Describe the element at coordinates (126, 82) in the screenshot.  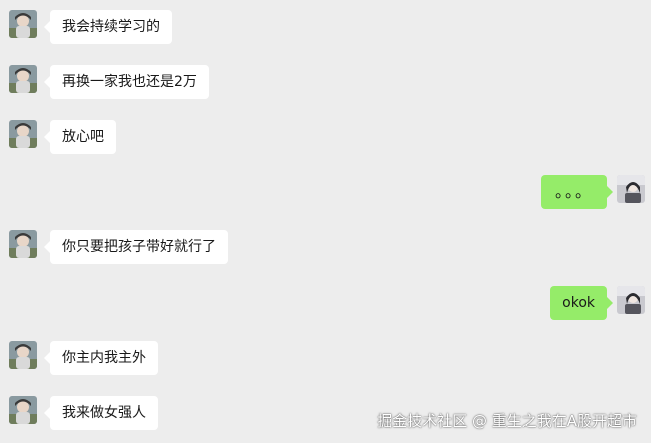
I see `message-bubble: 再换一家我也还是2万` at that location.